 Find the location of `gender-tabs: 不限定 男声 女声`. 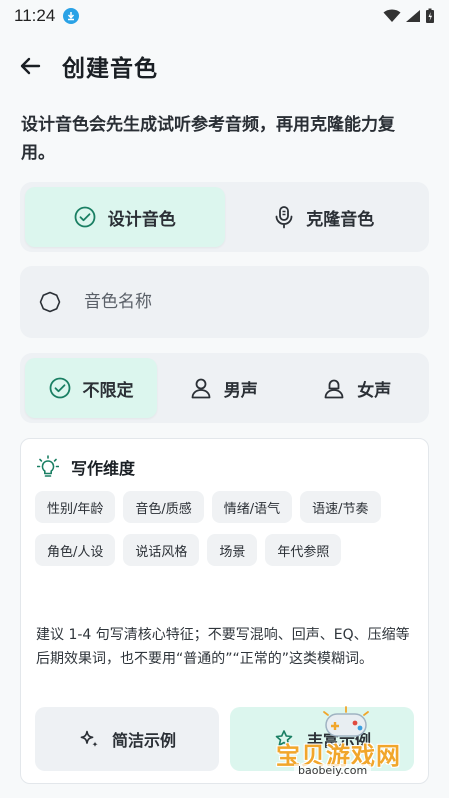

gender-tabs: 不限定 男声 女声 is located at coordinates (224, 388).